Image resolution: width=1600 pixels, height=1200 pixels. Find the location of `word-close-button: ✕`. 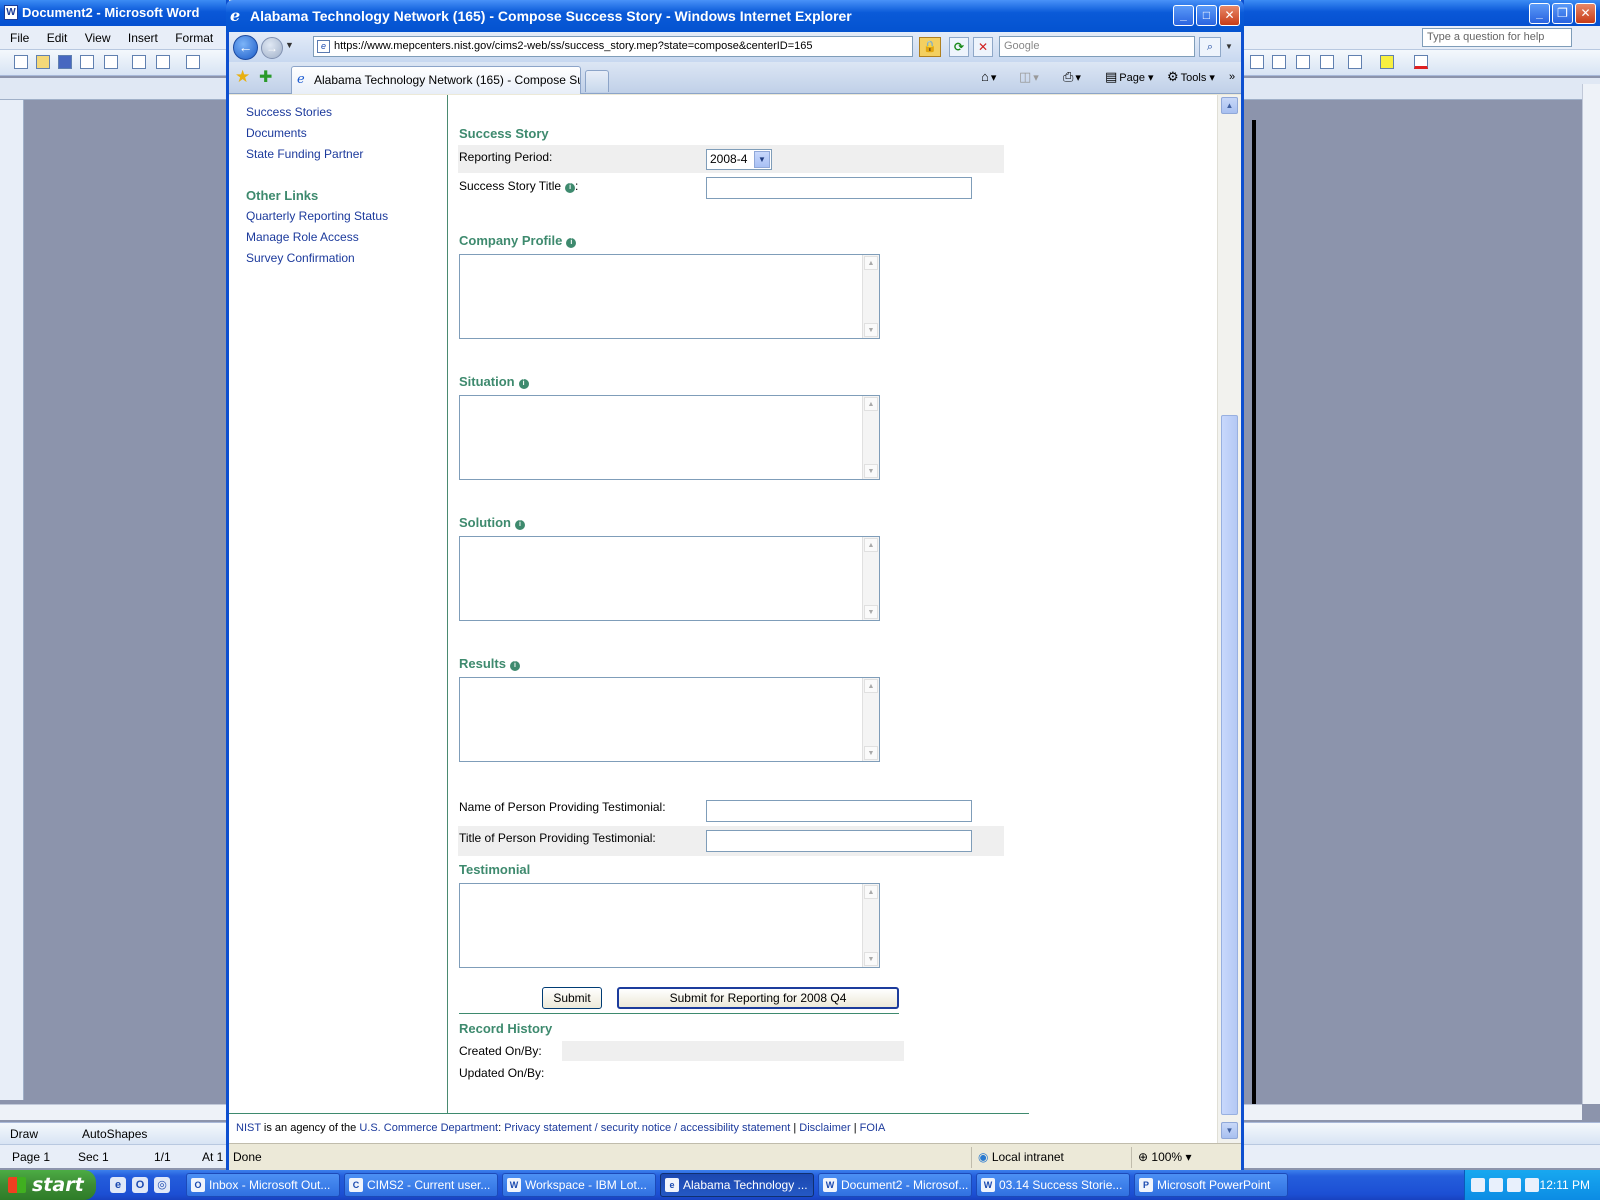

word-close-button: ✕ is located at coordinates (1585, 13).